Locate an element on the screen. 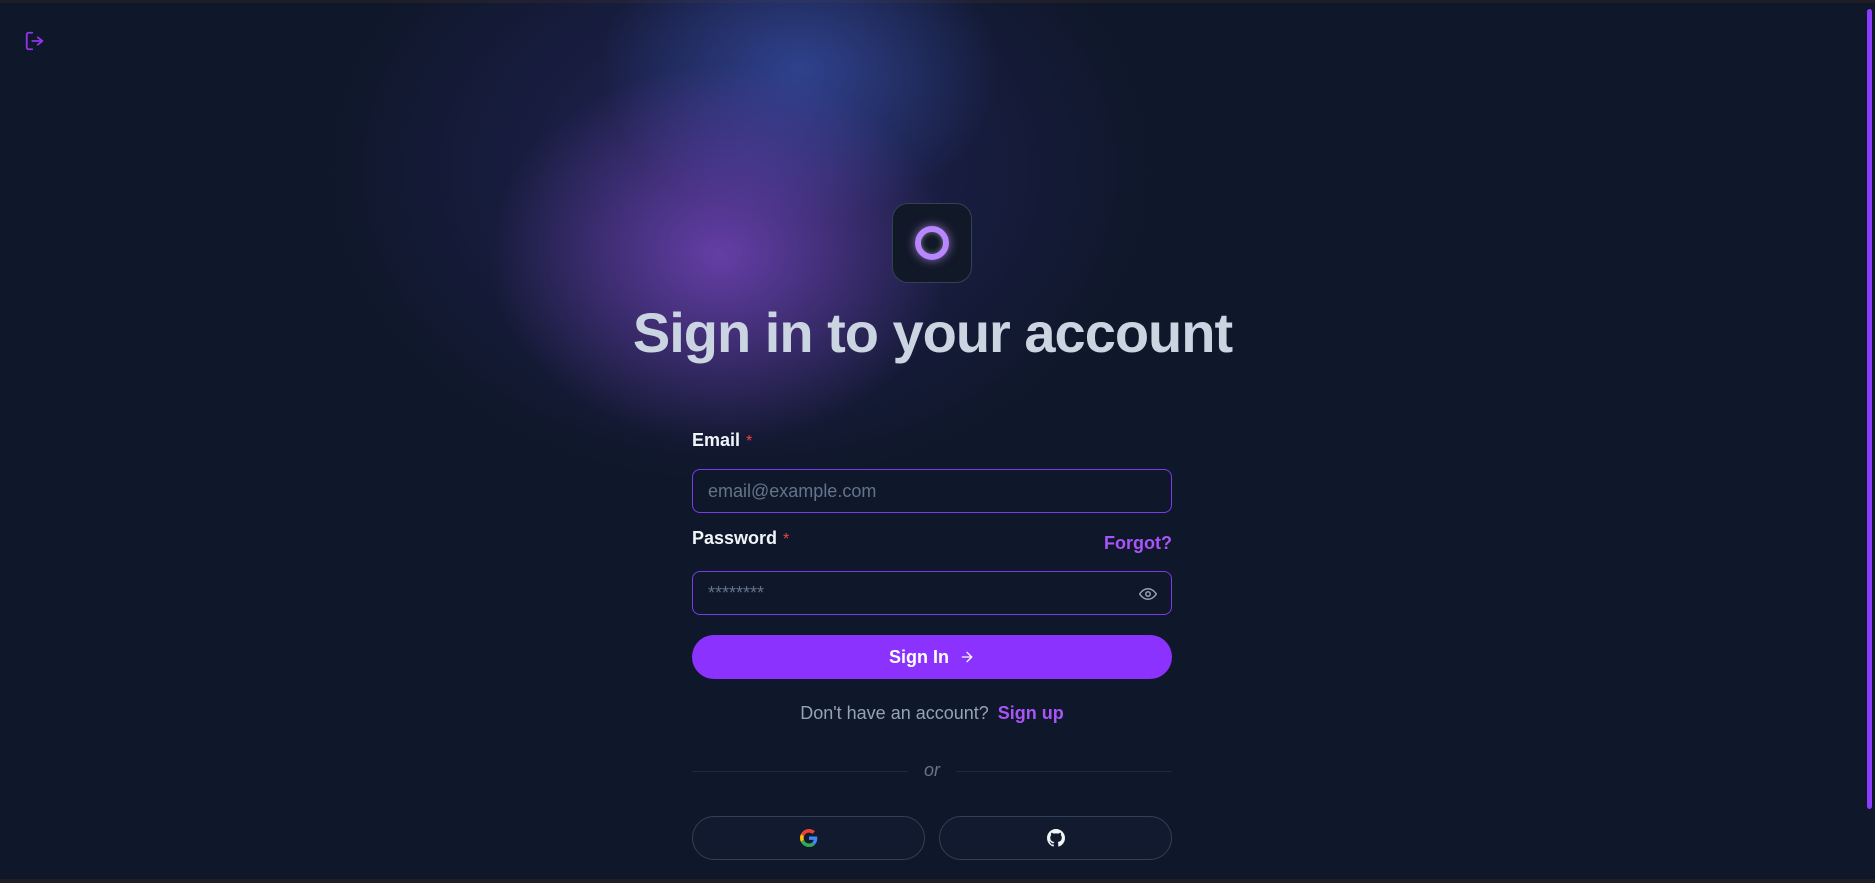 The width and height of the screenshot is (1875, 883). google-icon is located at coordinates (808, 838).